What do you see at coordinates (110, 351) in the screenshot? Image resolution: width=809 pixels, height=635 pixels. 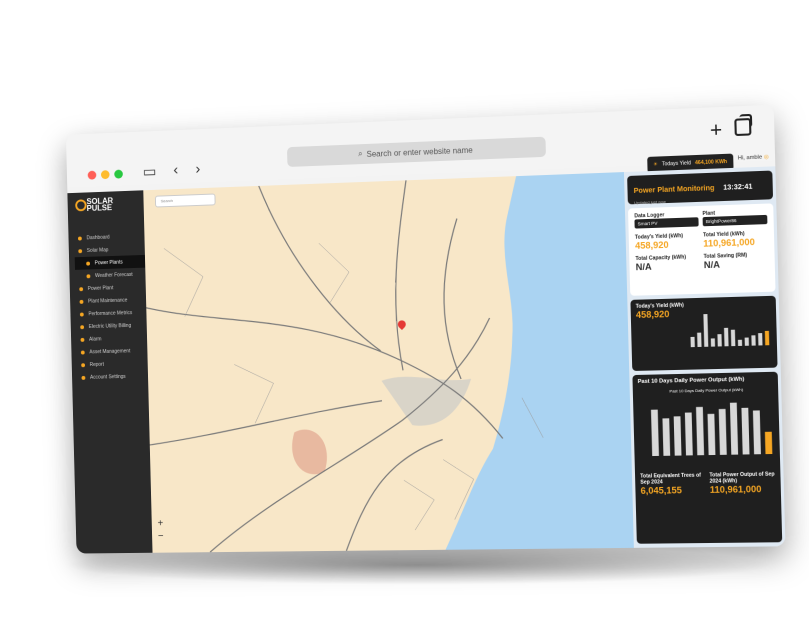 I see `sidebar-item-label: Asset Management` at bounding box center [110, 351].